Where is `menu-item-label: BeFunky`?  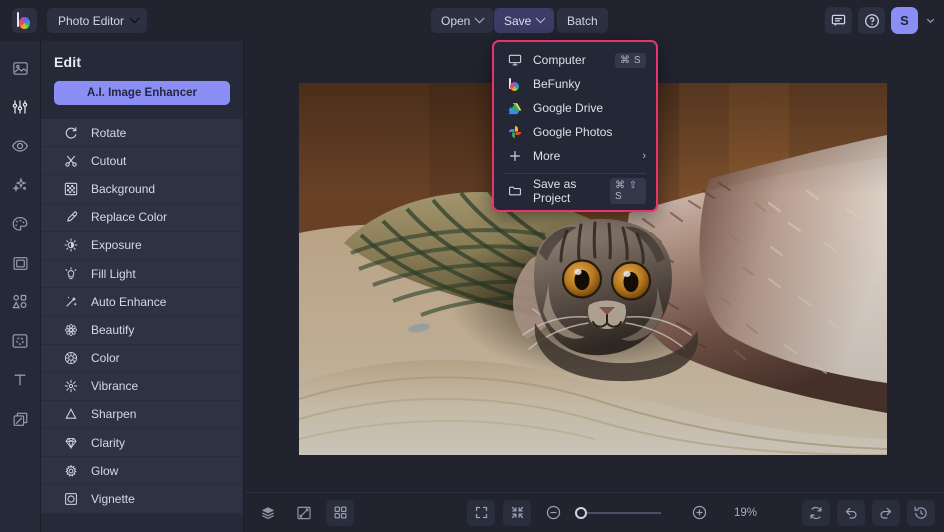
menu-item-label: BeFunky is located at coordinates (557, 84).